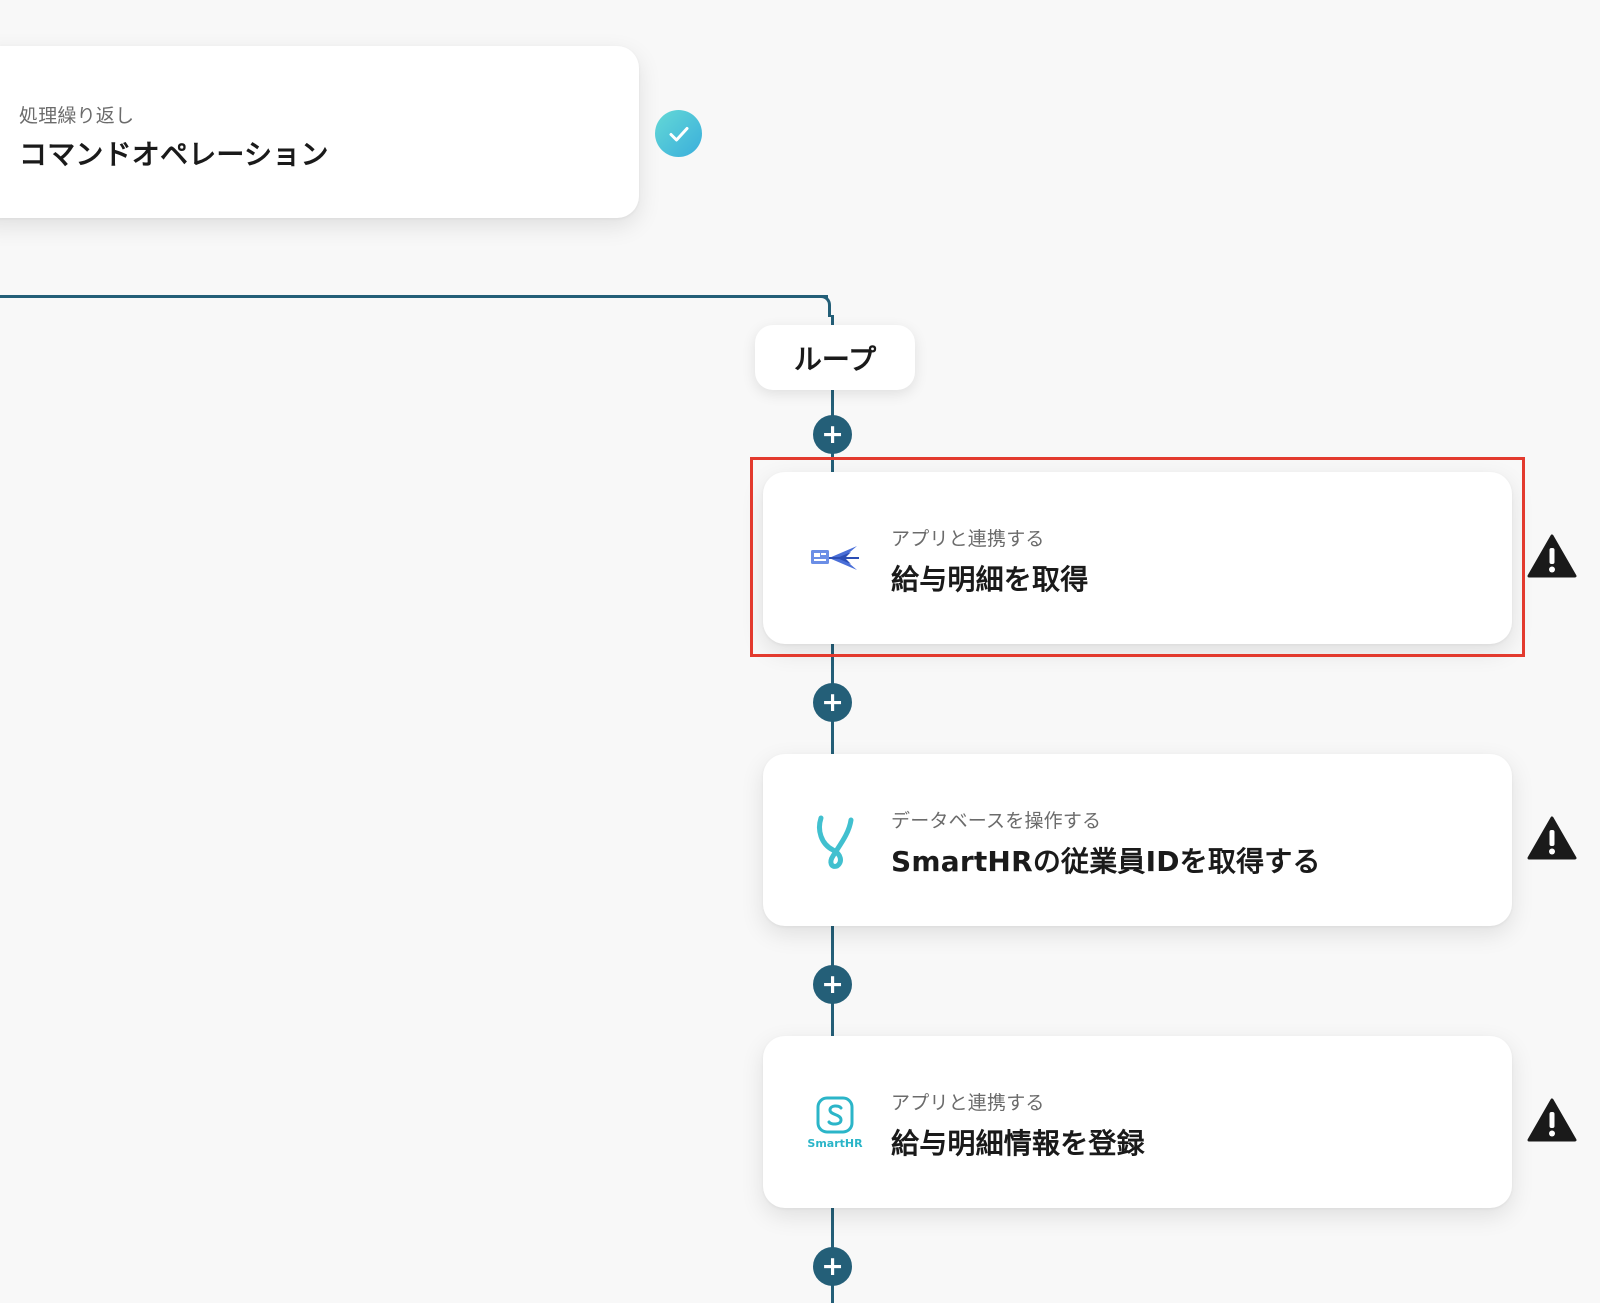  Describe the element at coordinates (1018, 1143) in the screenshot. I see `step-title: 給与明細情報を登録` at that location.